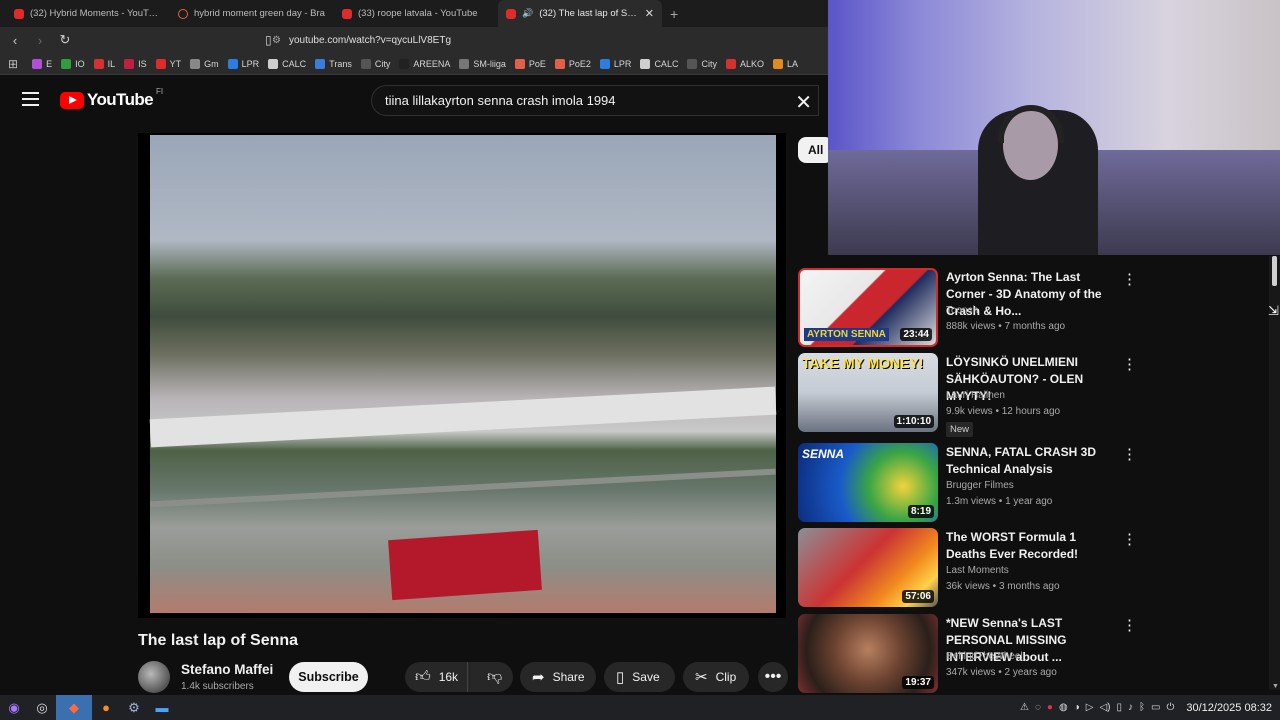 Image resolution: width=1280 pixels, height=720 pixels. I want to click on scroll-down-arrow-icon: ▼, so click(1275, 686).